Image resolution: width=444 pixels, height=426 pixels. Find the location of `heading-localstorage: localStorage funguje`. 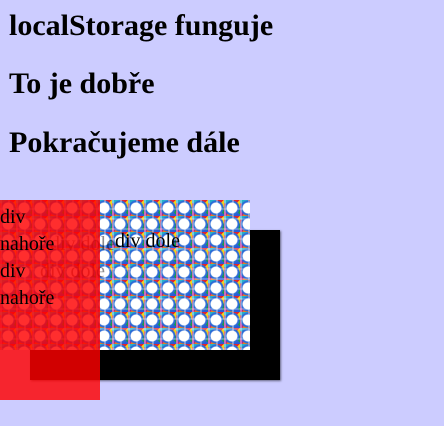

heading-localstorage: localStorage funguje is located at coordinates (141, 25).